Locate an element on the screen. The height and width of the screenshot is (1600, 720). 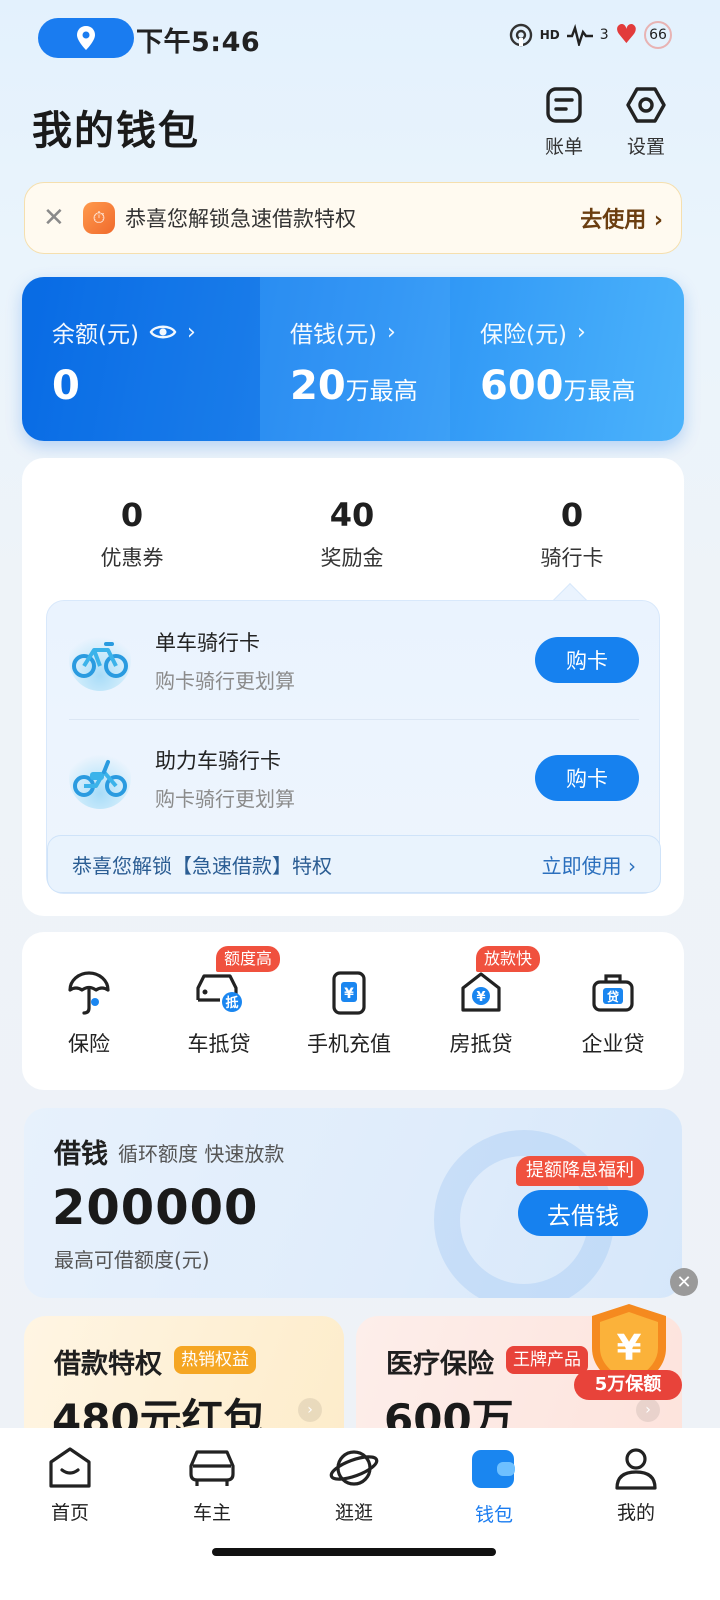
insurance-suffix: 万最高 is located at coordinates (599, 391).